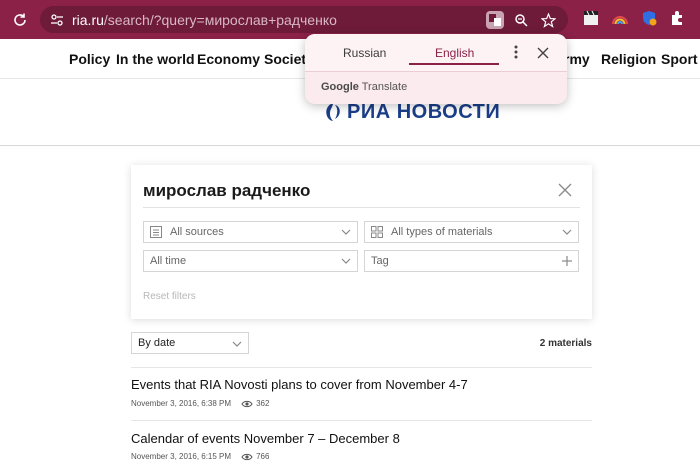 This screenshot has height=474, width=700. I want to click on url-path: /search/?query=мирослав+радченко, so click(220, 20).